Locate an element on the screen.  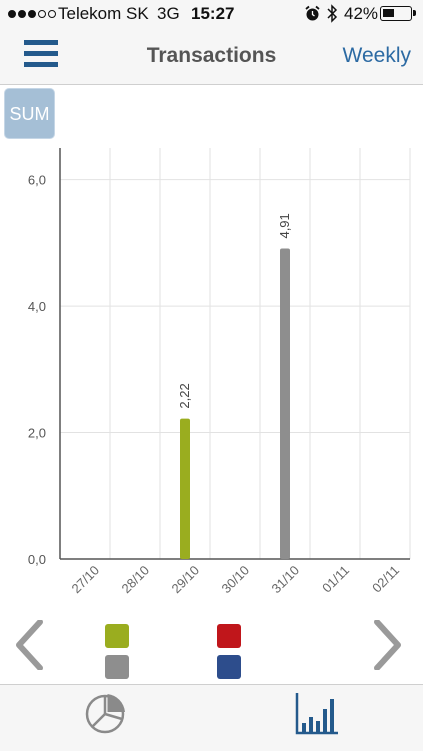
chevron-left-icon is located at coordinates (29, 645).